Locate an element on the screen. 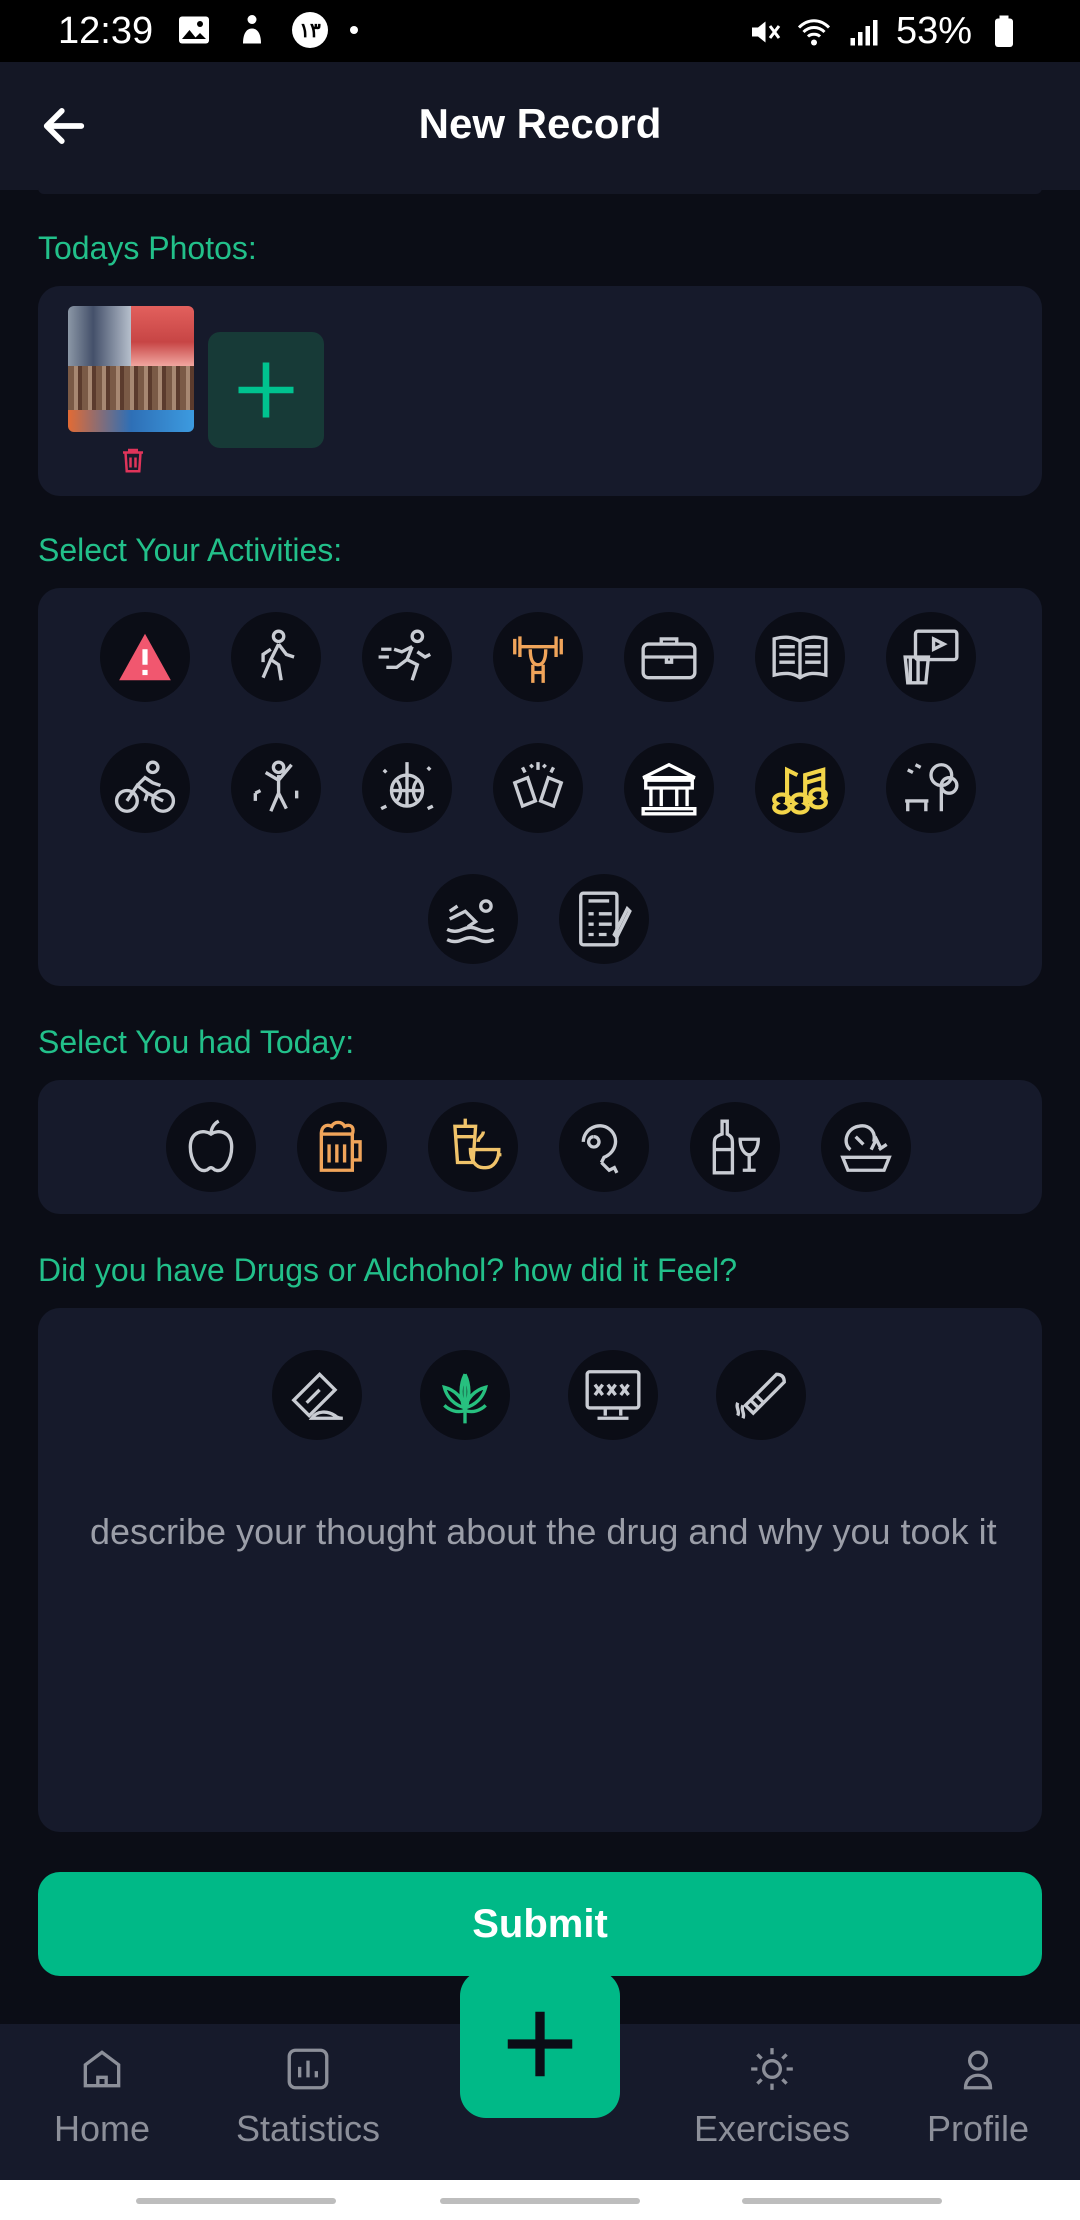 The image size is (1080, 2220). activity-dancing is located at coordinates (276, 788).